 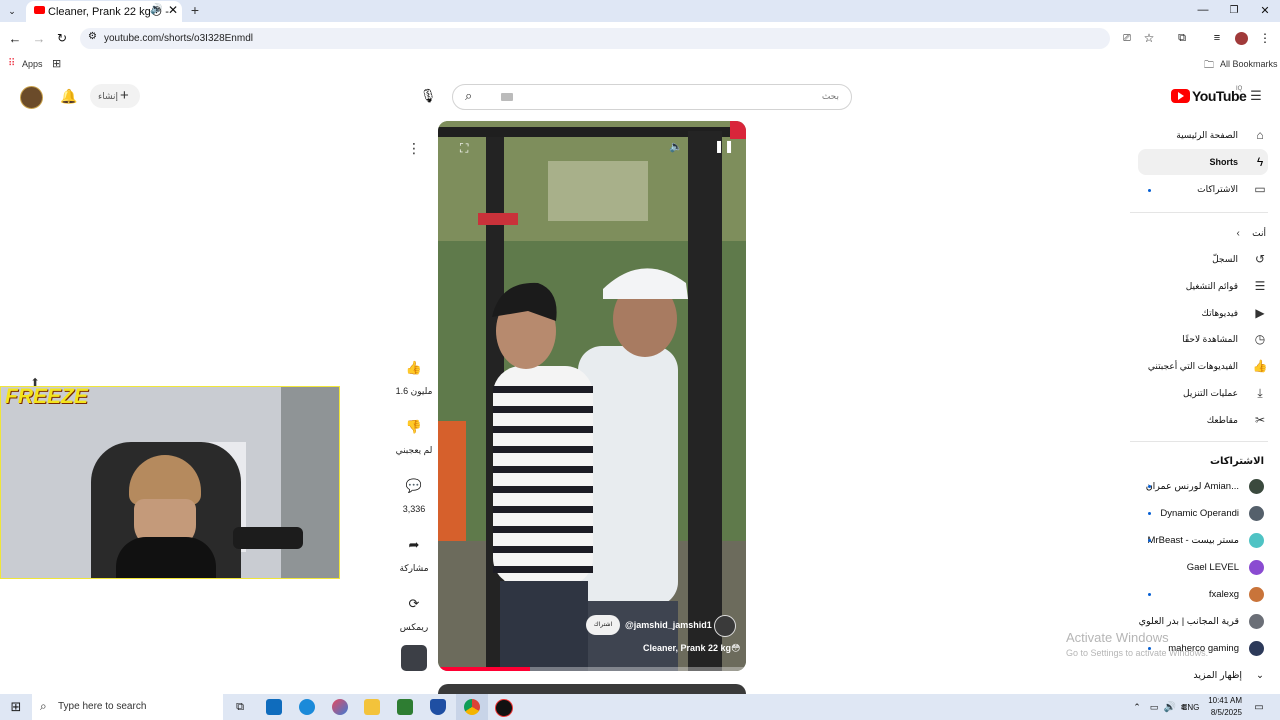 I want to click on outlook-icon, so click(x=274, y=707).